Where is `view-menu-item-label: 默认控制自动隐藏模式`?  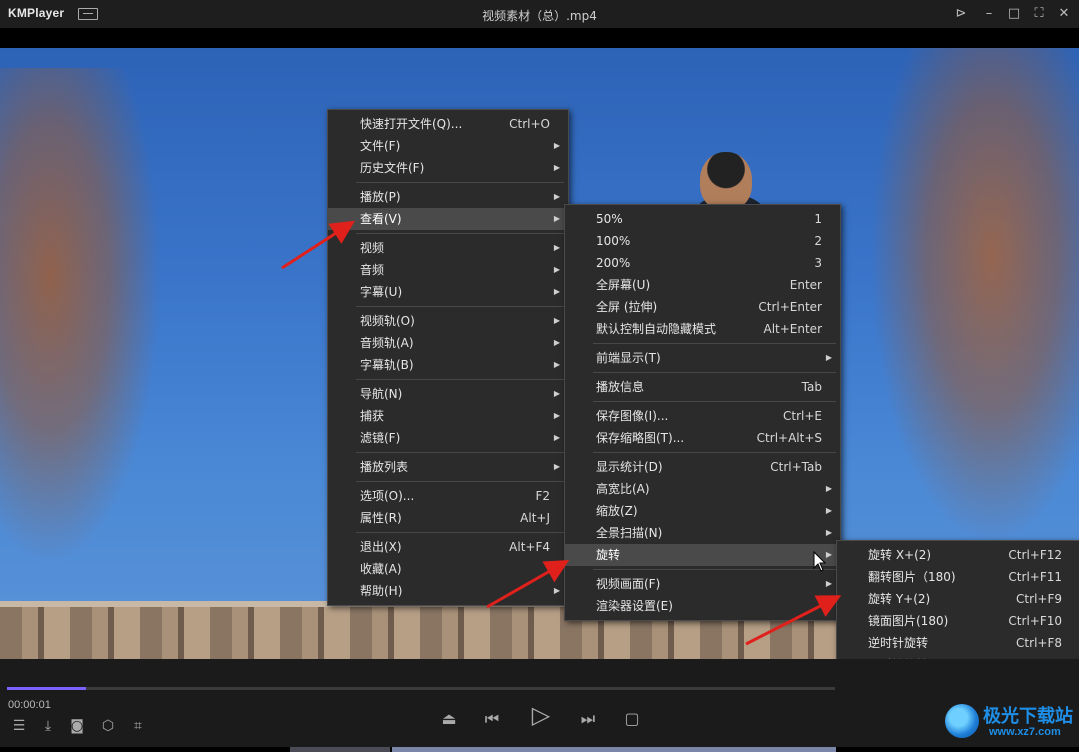 view-menu-item-label: 默认控制自动隐藏模式 is located at coordinates (656, 329).